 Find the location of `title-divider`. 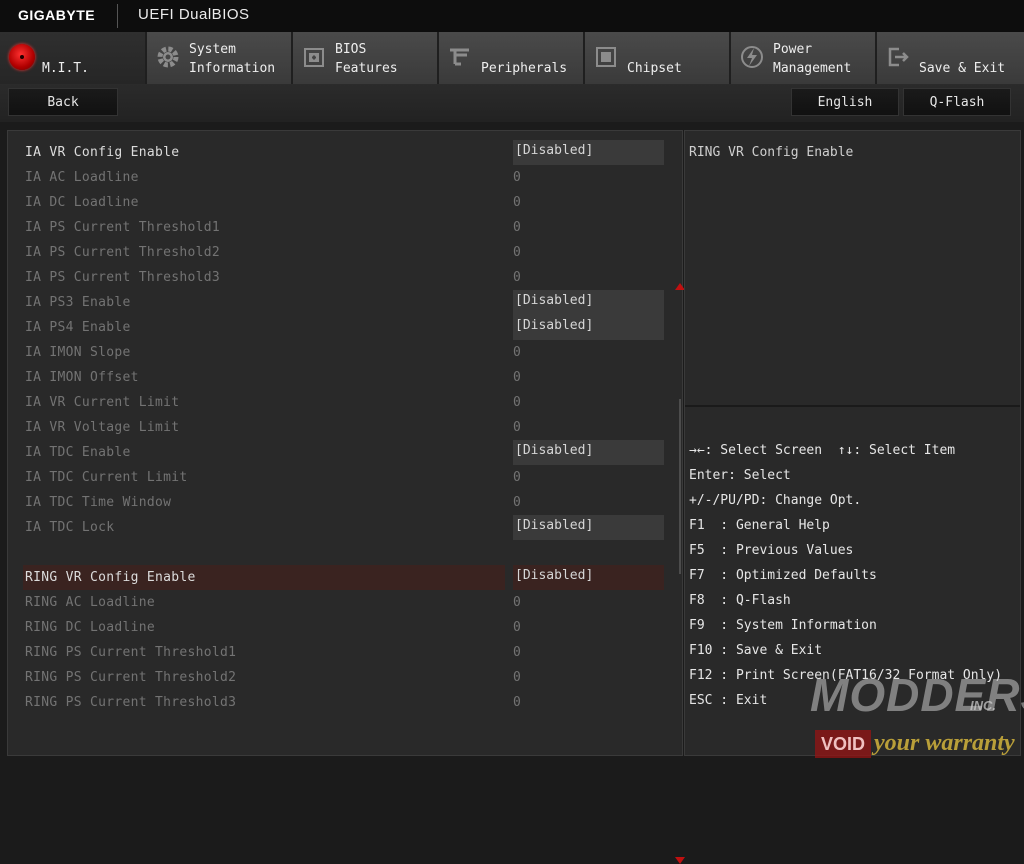

title-divider is located at coordinates (117, 16).